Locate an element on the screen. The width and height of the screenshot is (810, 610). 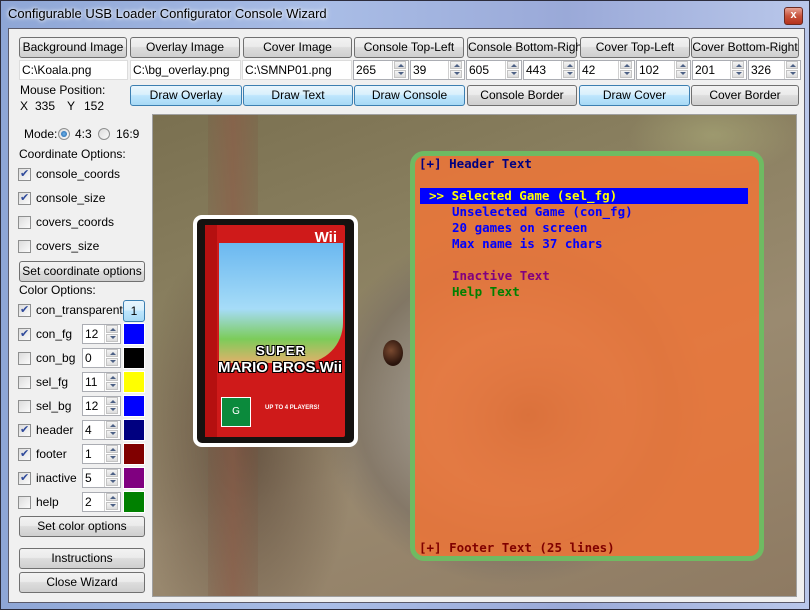
draw-text-button: Draw Text is located at coordinates (298, 95).